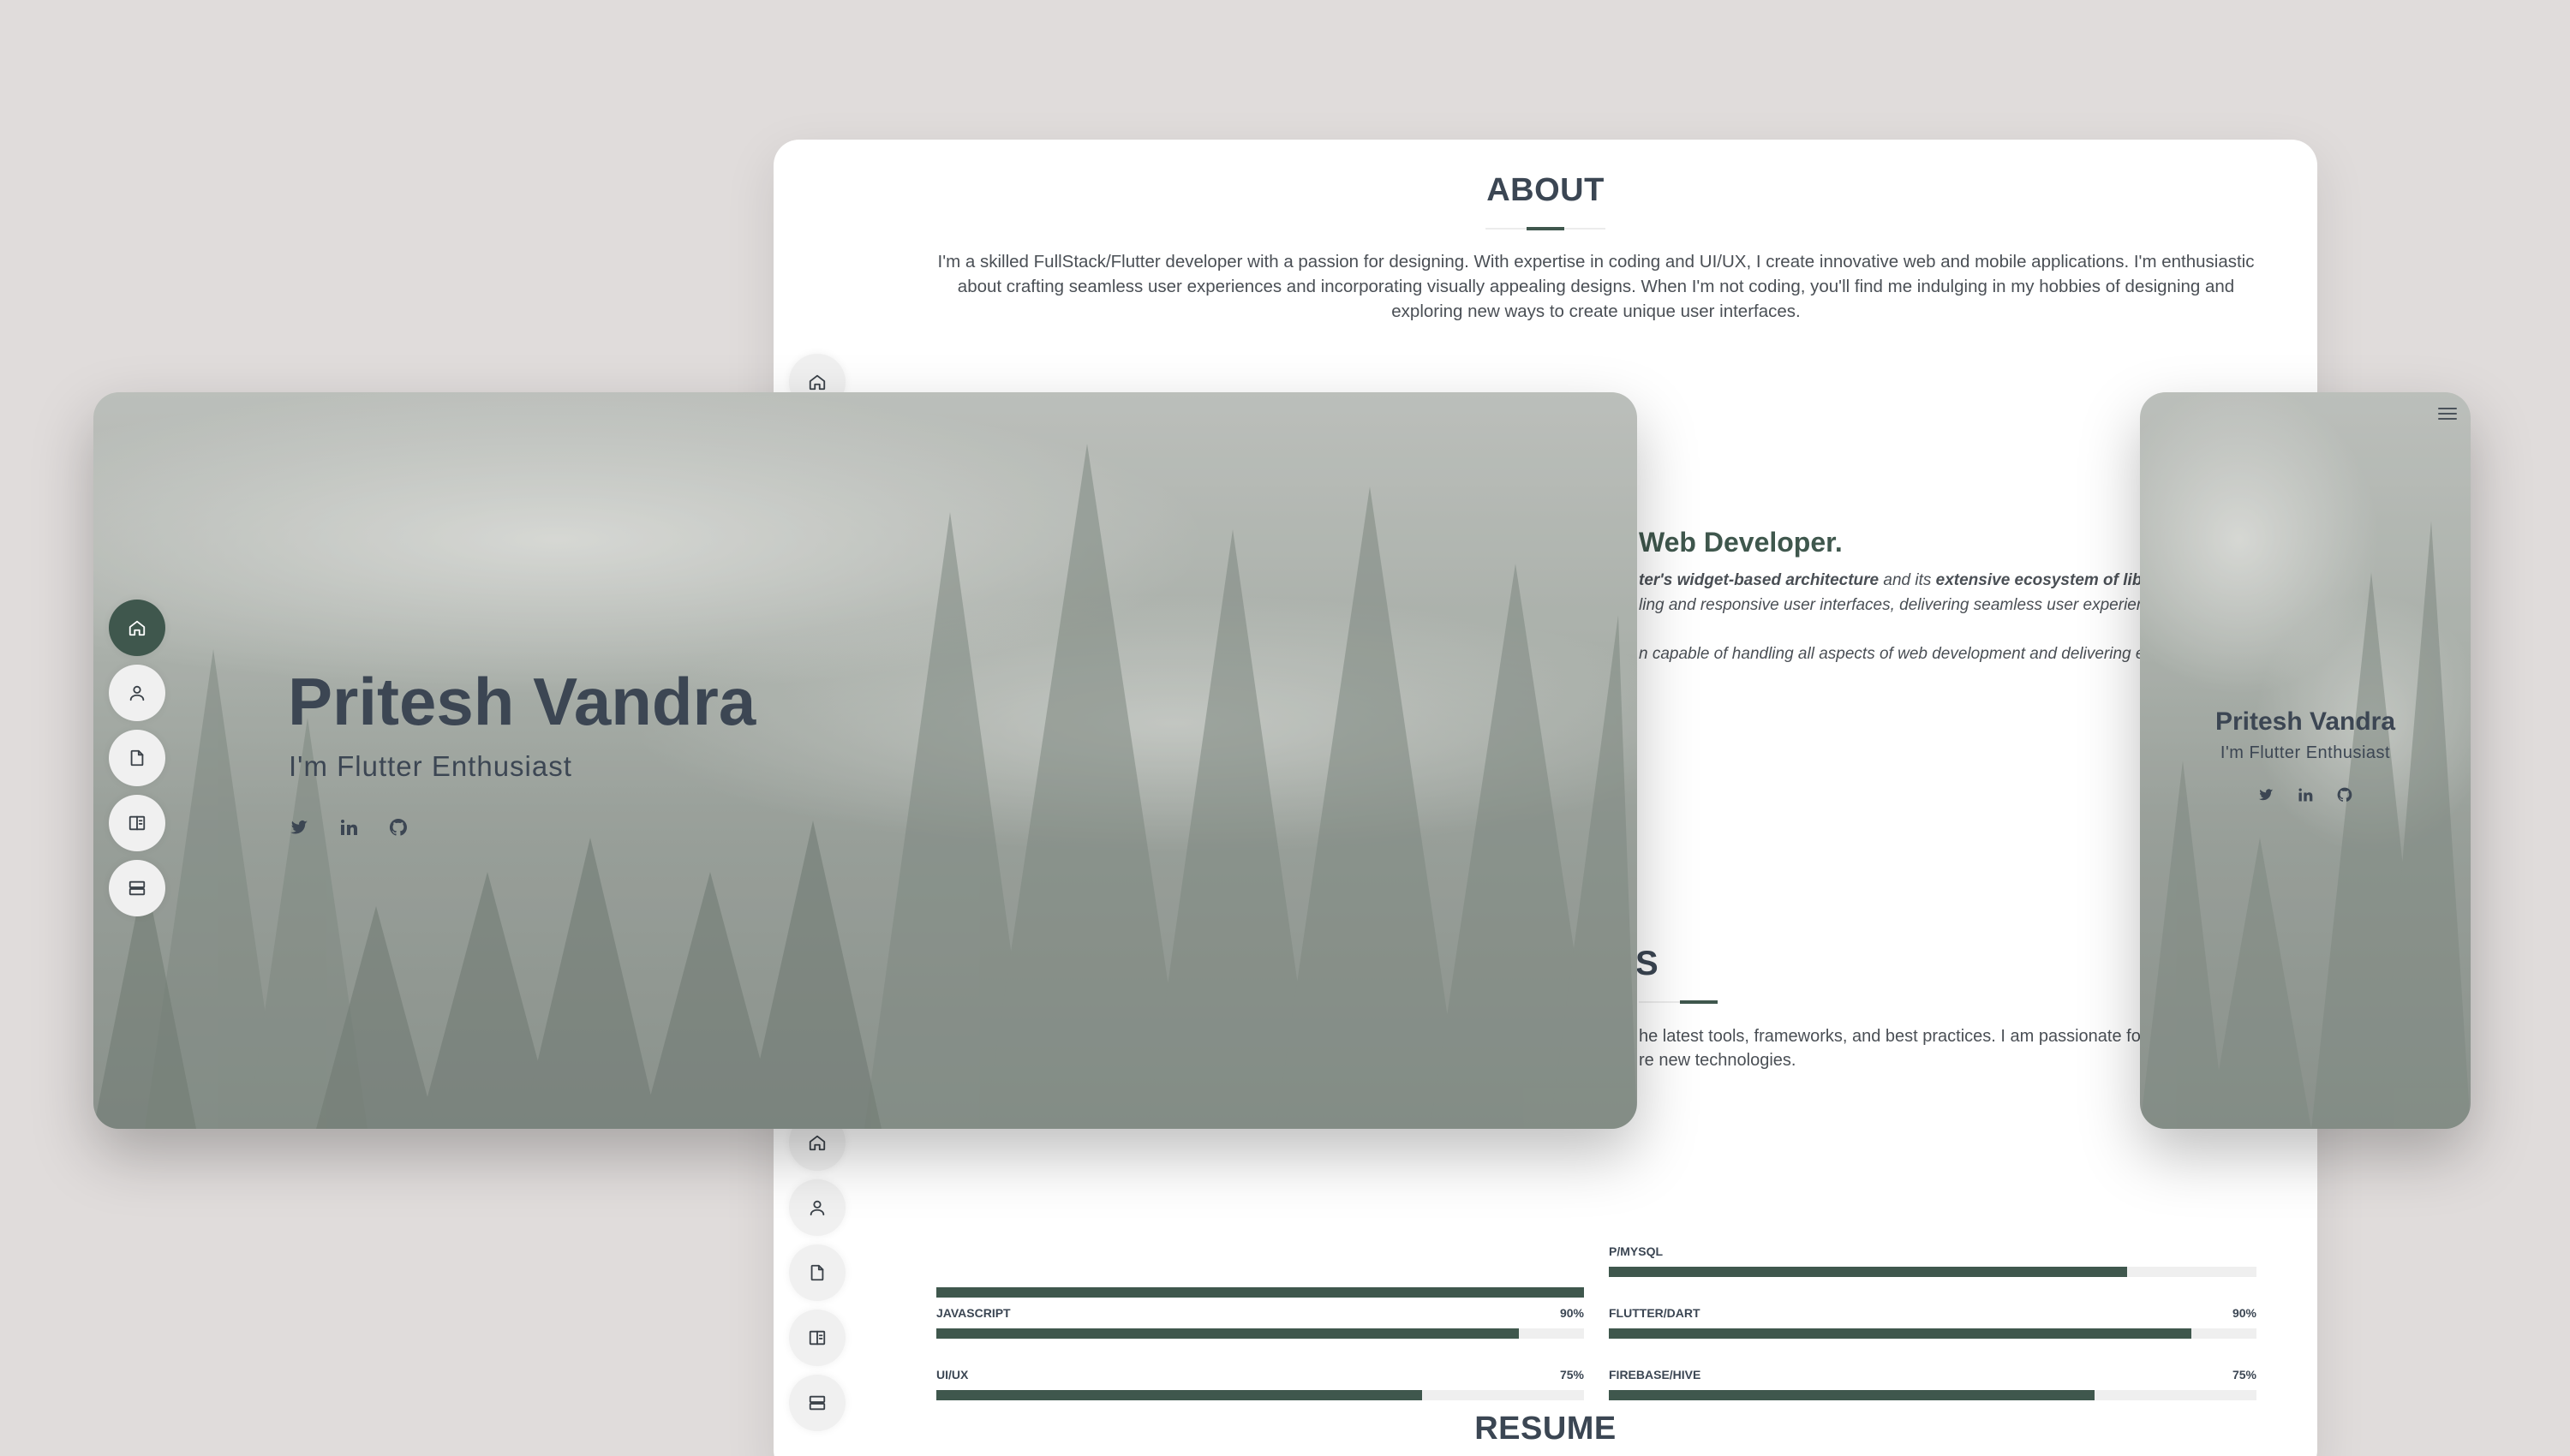 Image resolution: width=2570 pixels, height=1456 pixels. What do you see at coordinates (1718, 1060) in the screenshot?
I see `skills-text-line-2: re new technologies.` at bounding box center [1718, 1060].